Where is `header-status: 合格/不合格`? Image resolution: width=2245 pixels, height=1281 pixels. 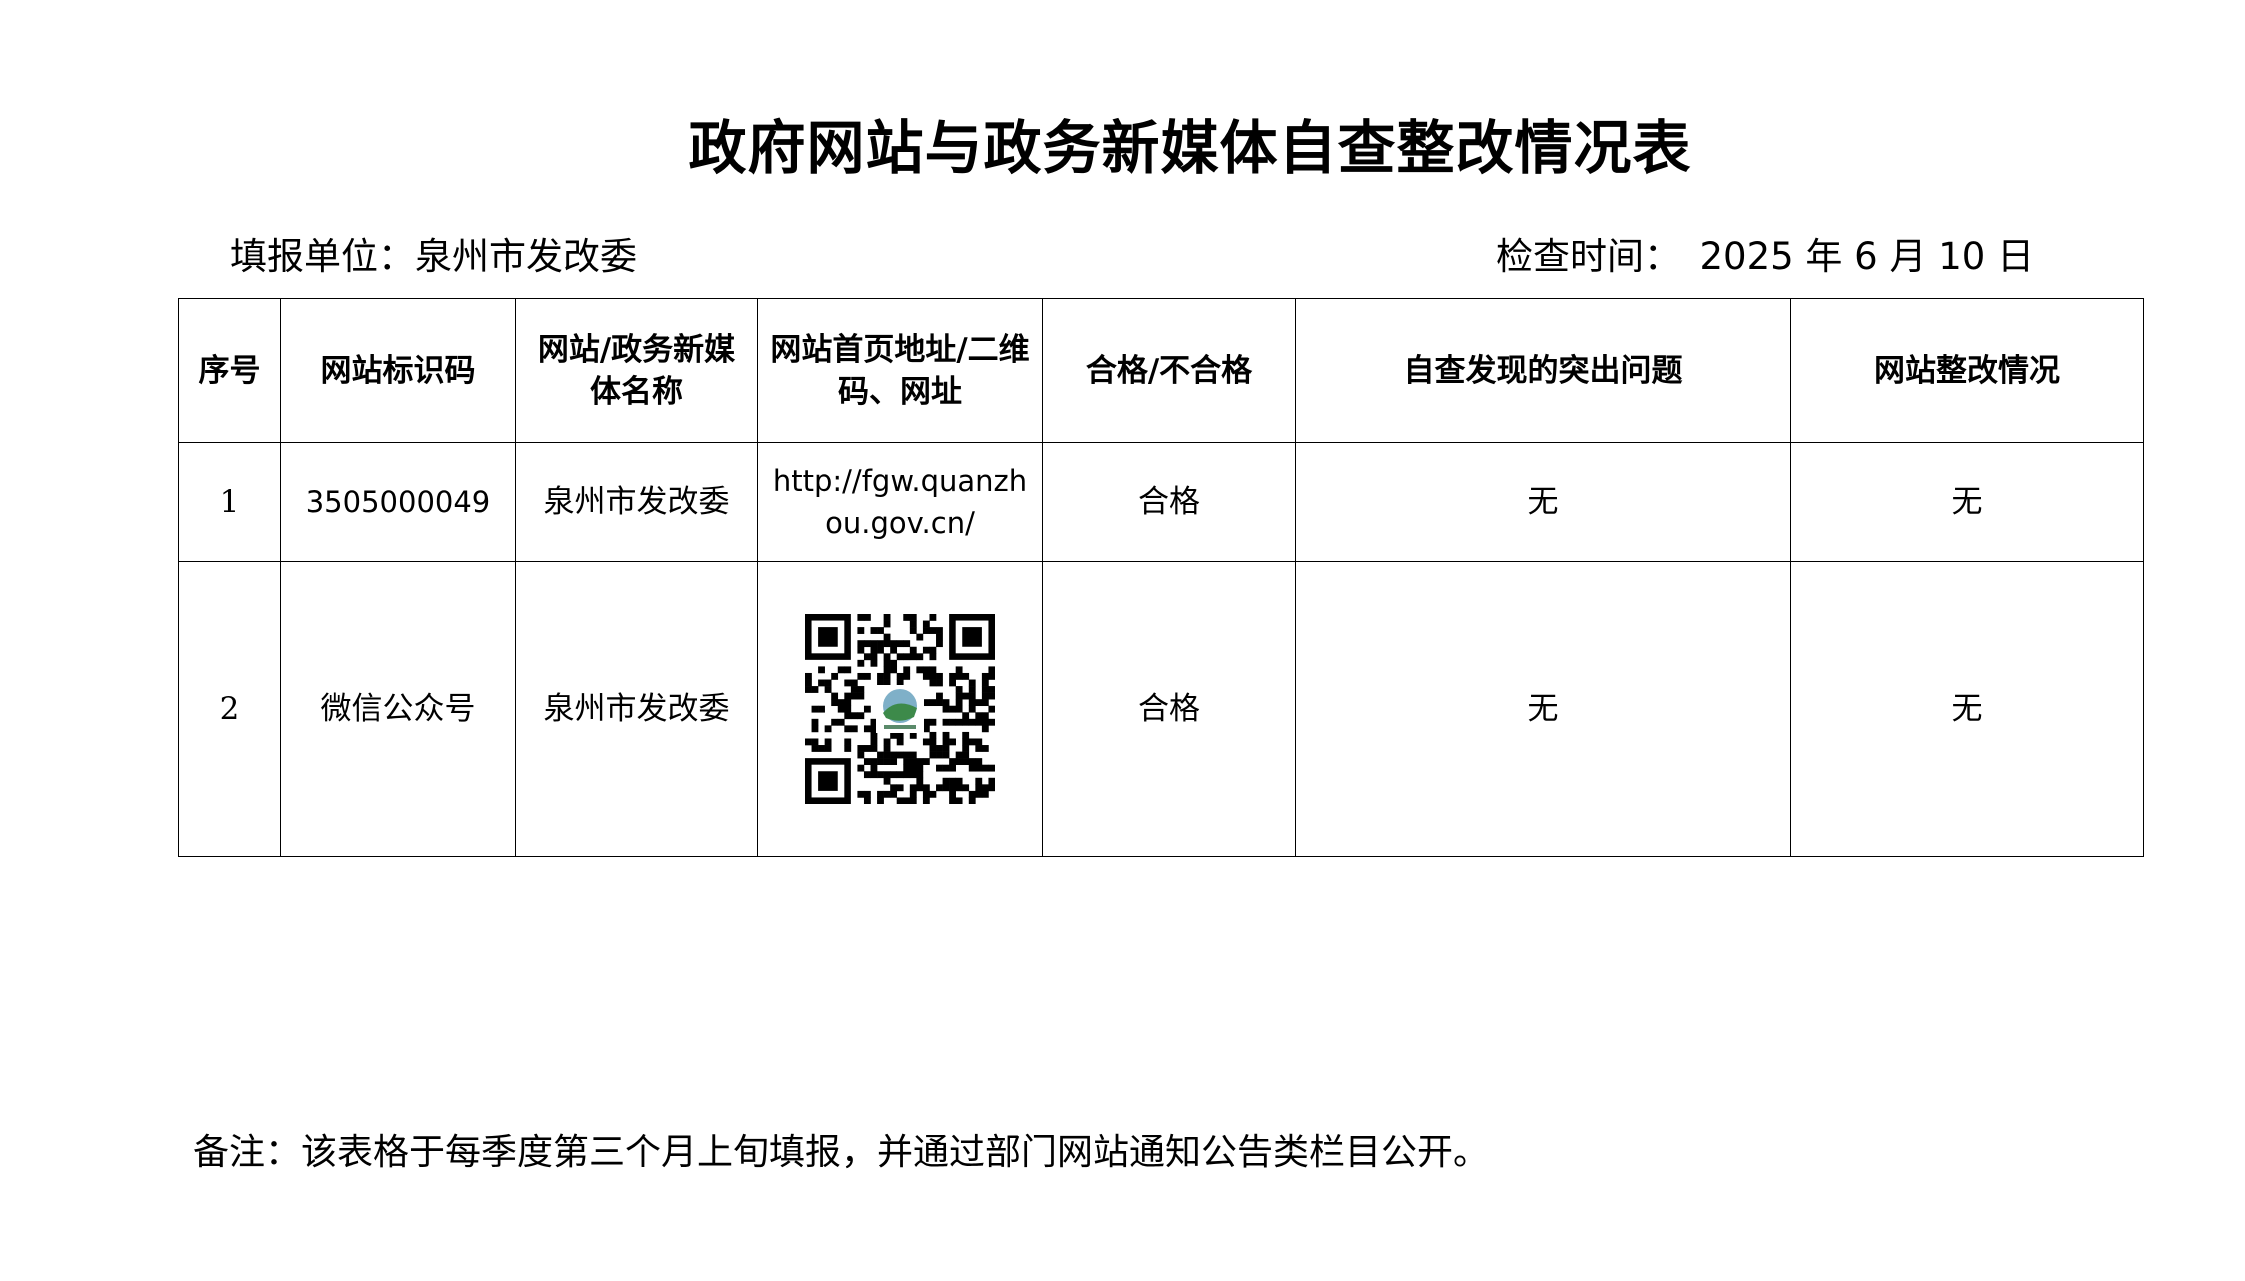
header-status: 合格/不合格 is located at coordinates (1169, 370).